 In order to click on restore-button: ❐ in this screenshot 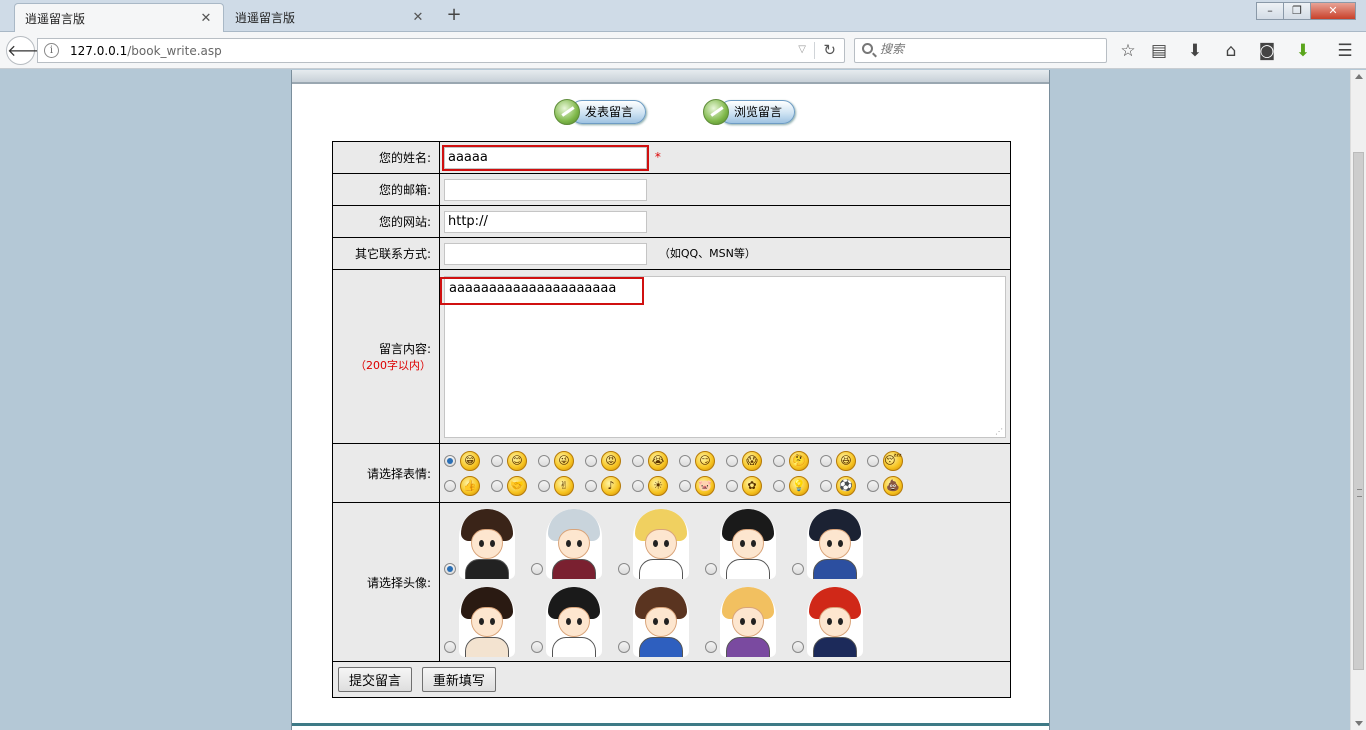, I will do `click(1297, 11)`.